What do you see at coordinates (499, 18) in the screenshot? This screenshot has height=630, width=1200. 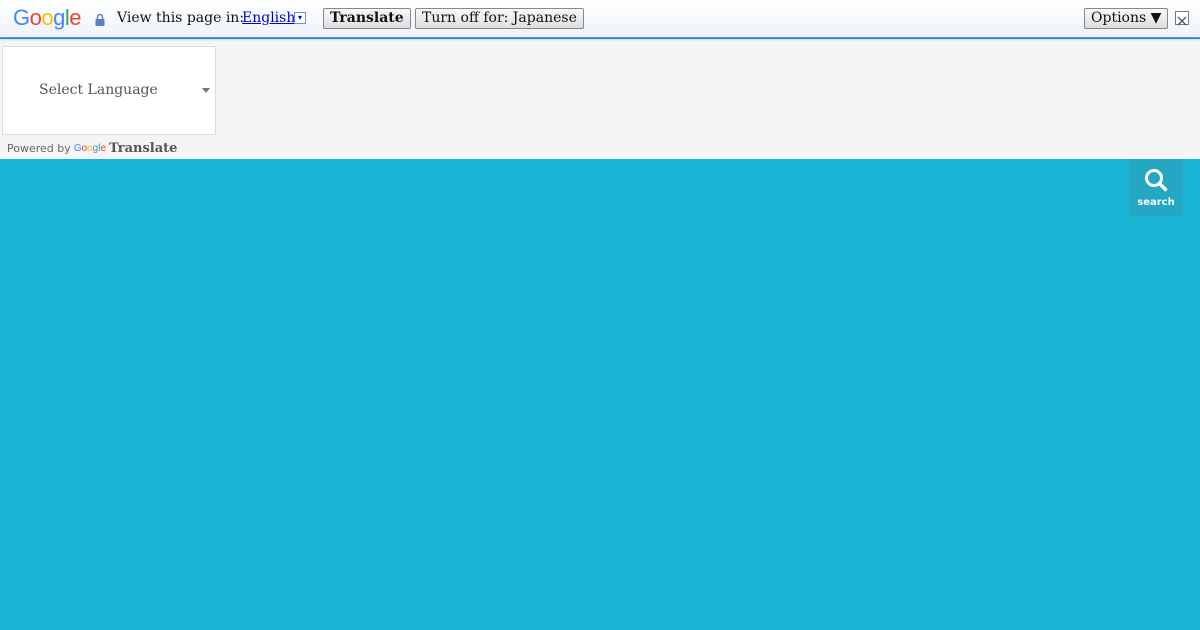 I see `turn-off-button: Turn off for: Japanese` at bounding box center [499, 18].